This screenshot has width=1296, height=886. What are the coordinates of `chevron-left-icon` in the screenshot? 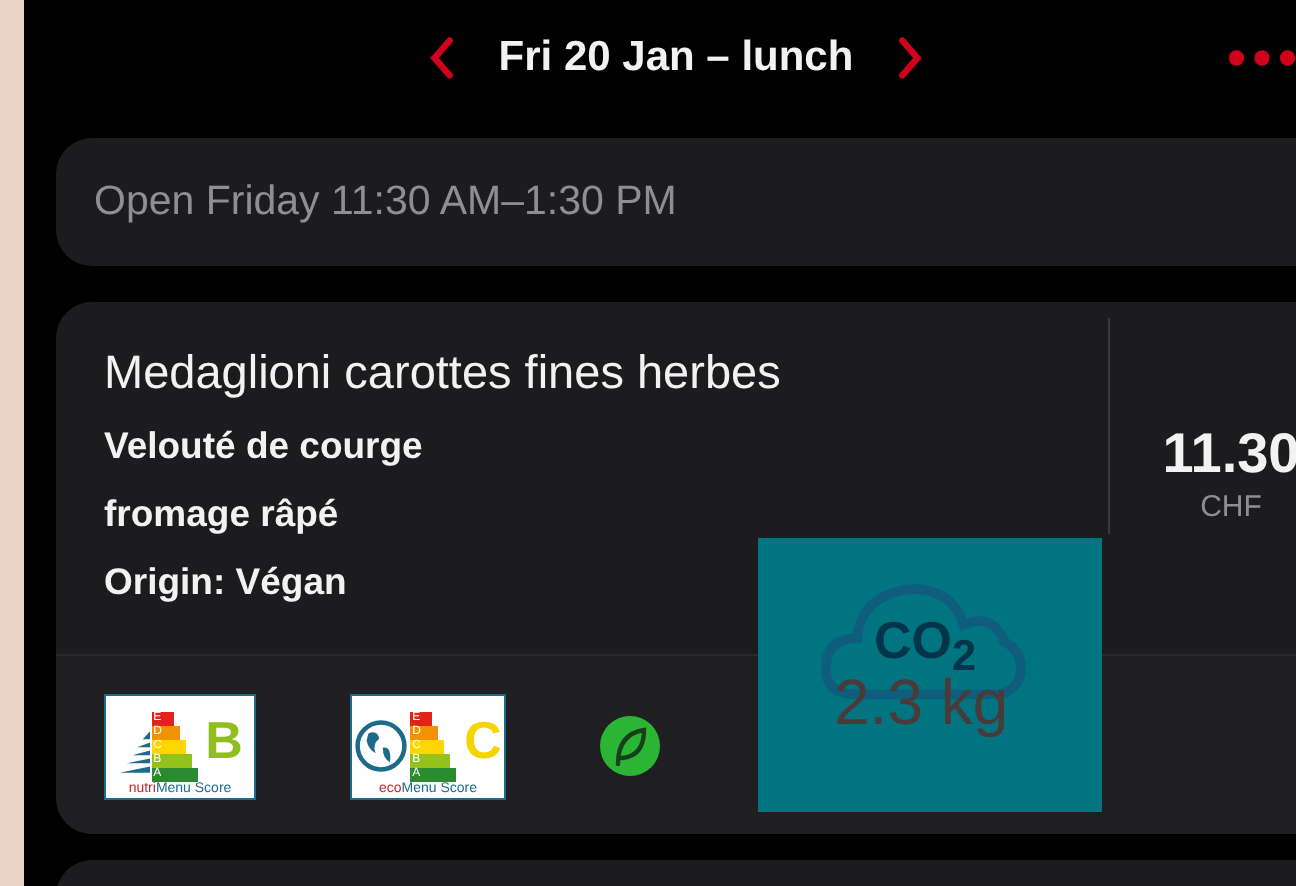 It's located at (441, 58).